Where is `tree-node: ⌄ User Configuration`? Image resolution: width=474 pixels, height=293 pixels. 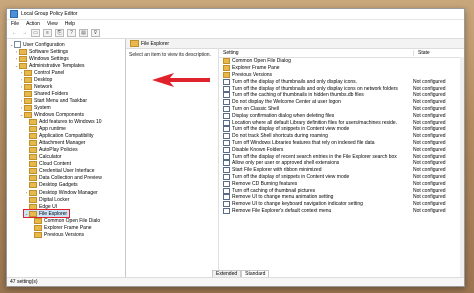
tree-node: ⌄ User Configuration is located at coordinates (67, 45).